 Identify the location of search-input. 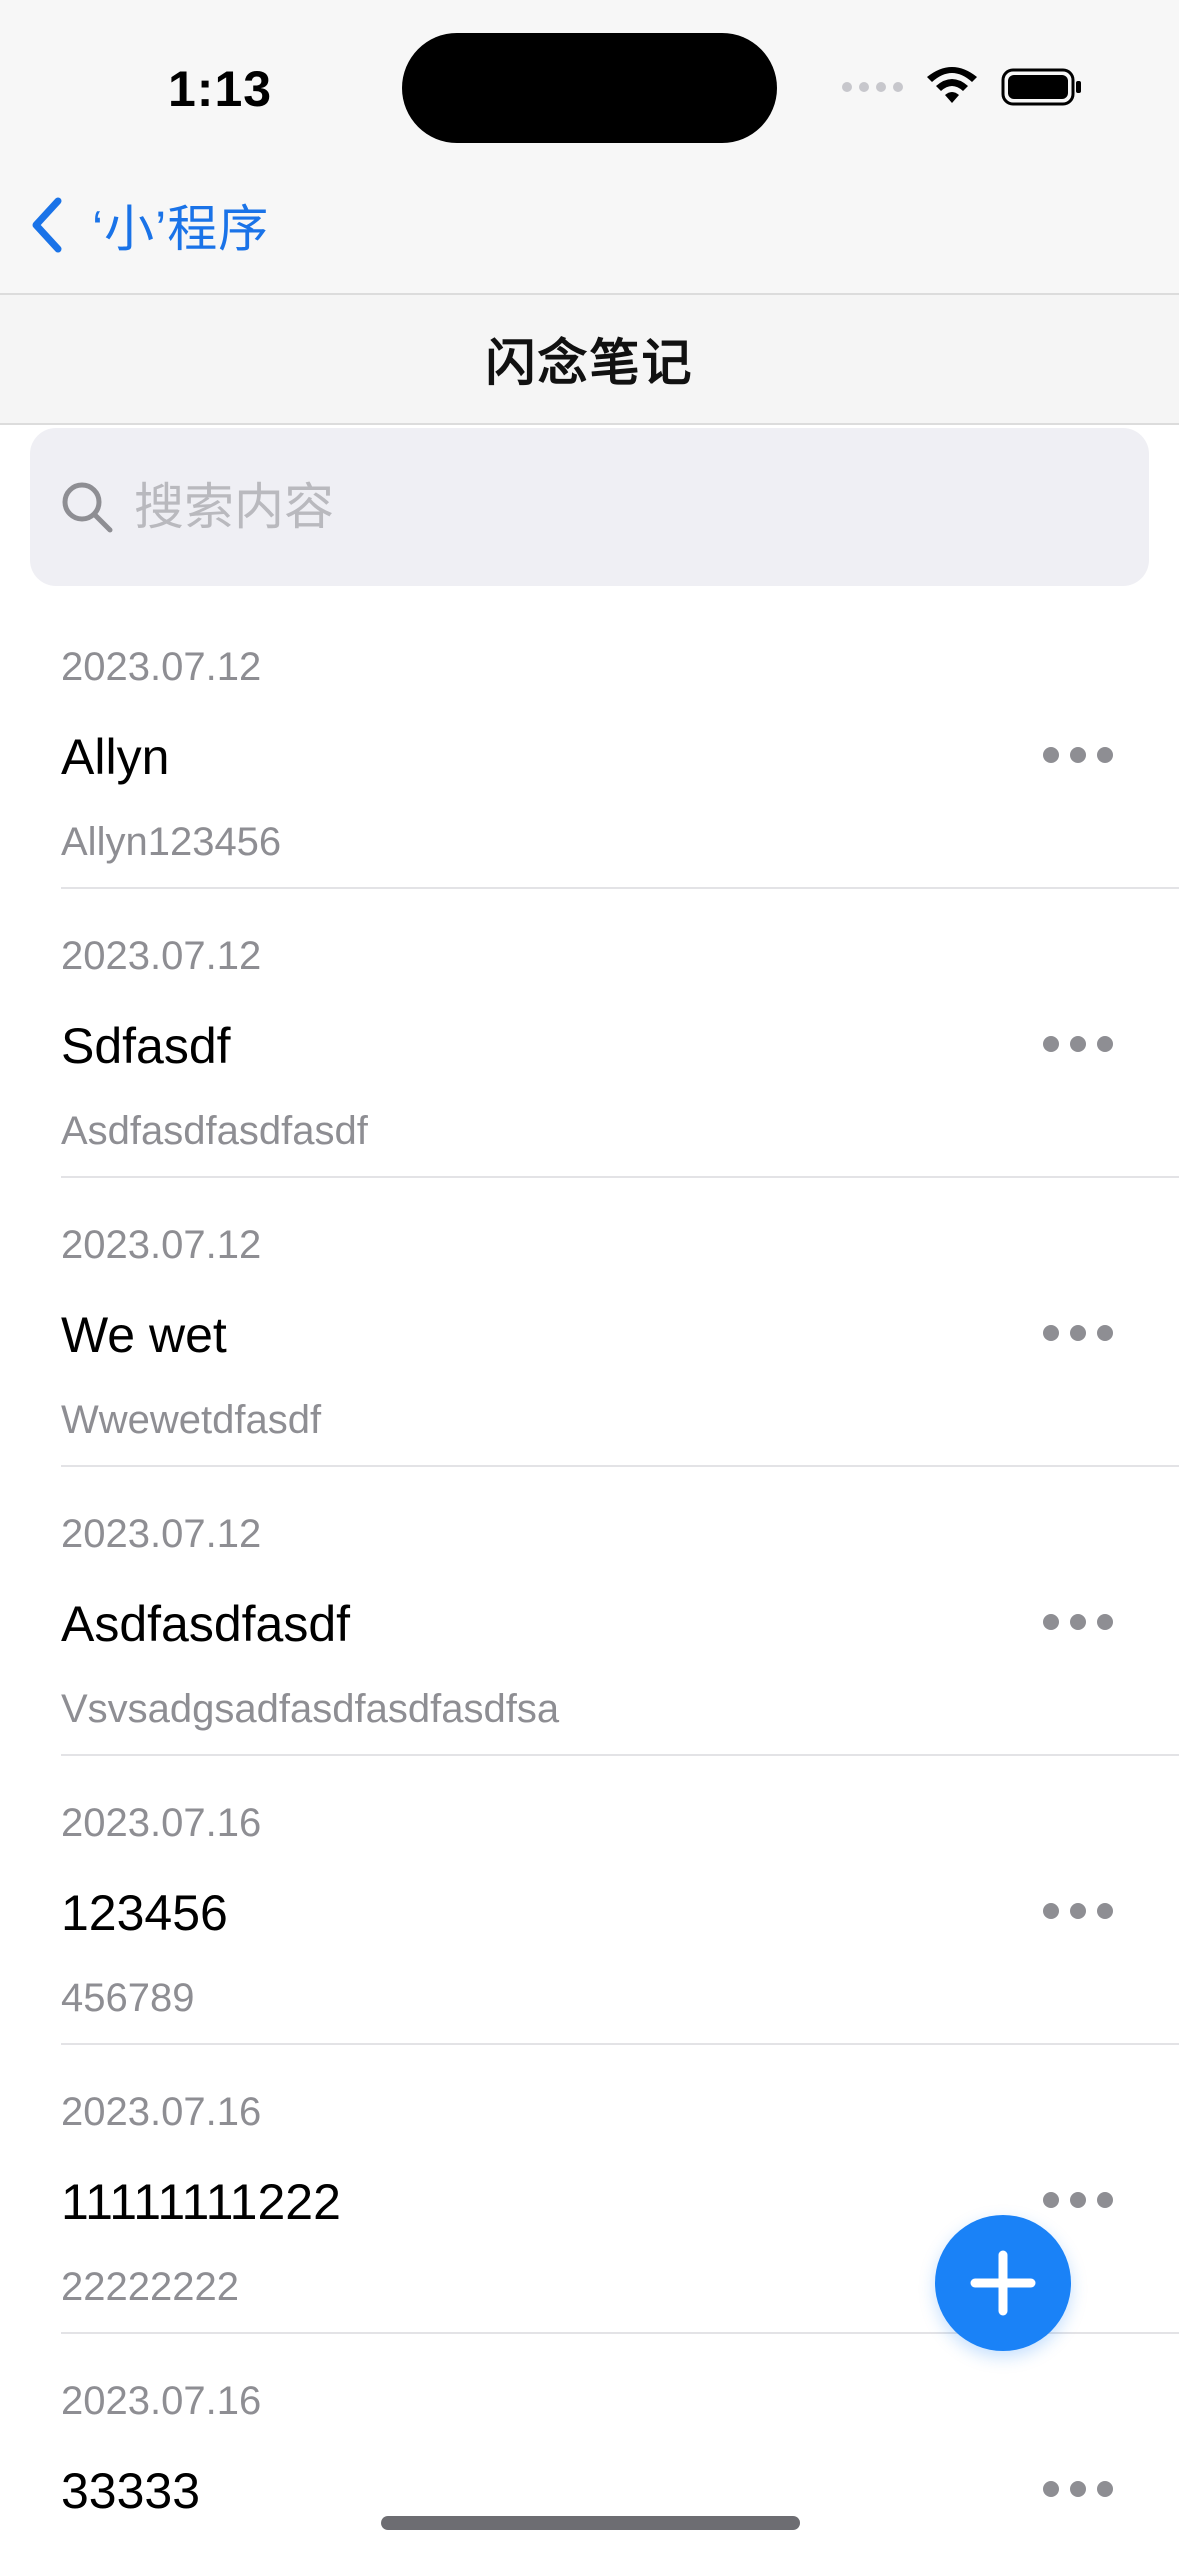
(584, 507).